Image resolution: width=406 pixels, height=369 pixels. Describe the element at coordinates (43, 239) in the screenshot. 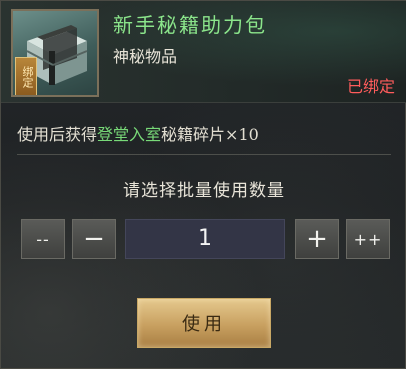

I see `decrease-many-button: --` at that location.